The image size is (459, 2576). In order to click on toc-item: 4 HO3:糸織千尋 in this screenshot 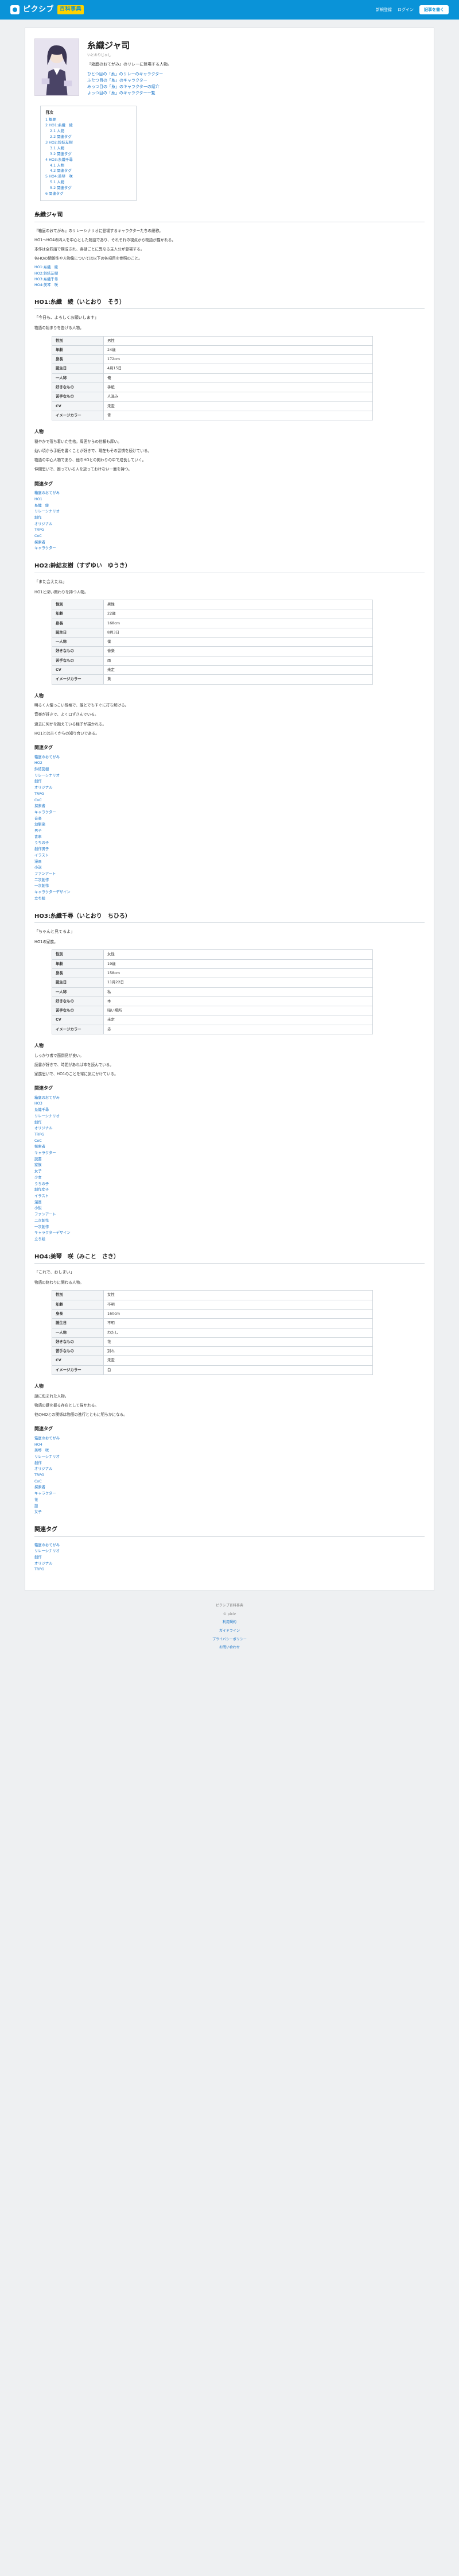, I will do `click(88, 160)`.